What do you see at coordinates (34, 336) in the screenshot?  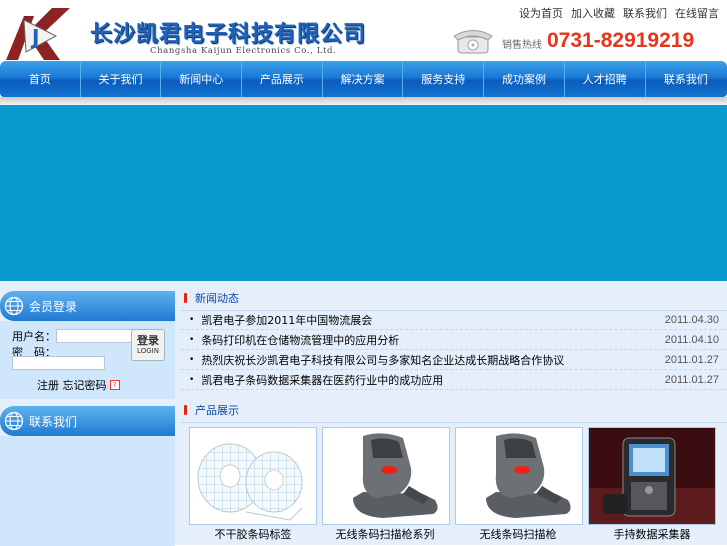 I see `username-label: 用户名：` at bounding box center [34, 336].